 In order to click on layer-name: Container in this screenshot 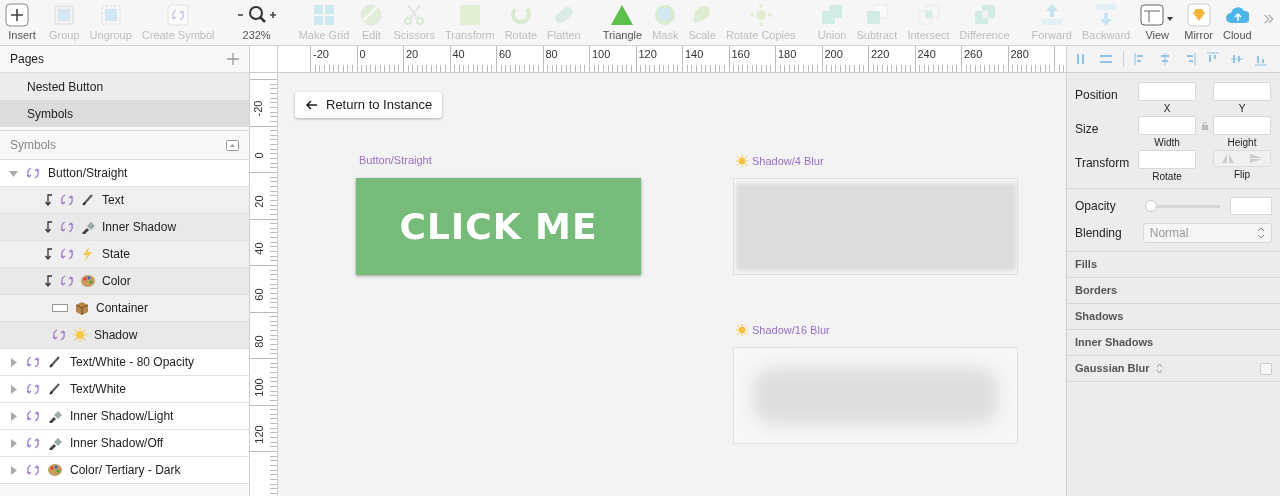, I will do `click(122, 308)`.